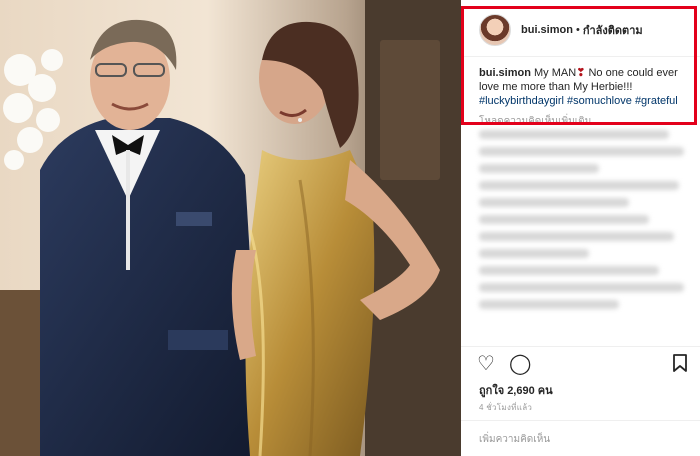 Image resolution: width=700 pixels, height=456 pixels. Describe the element at coordinates (580, 420) in the screenshot. I see `comment-divider` at that location.